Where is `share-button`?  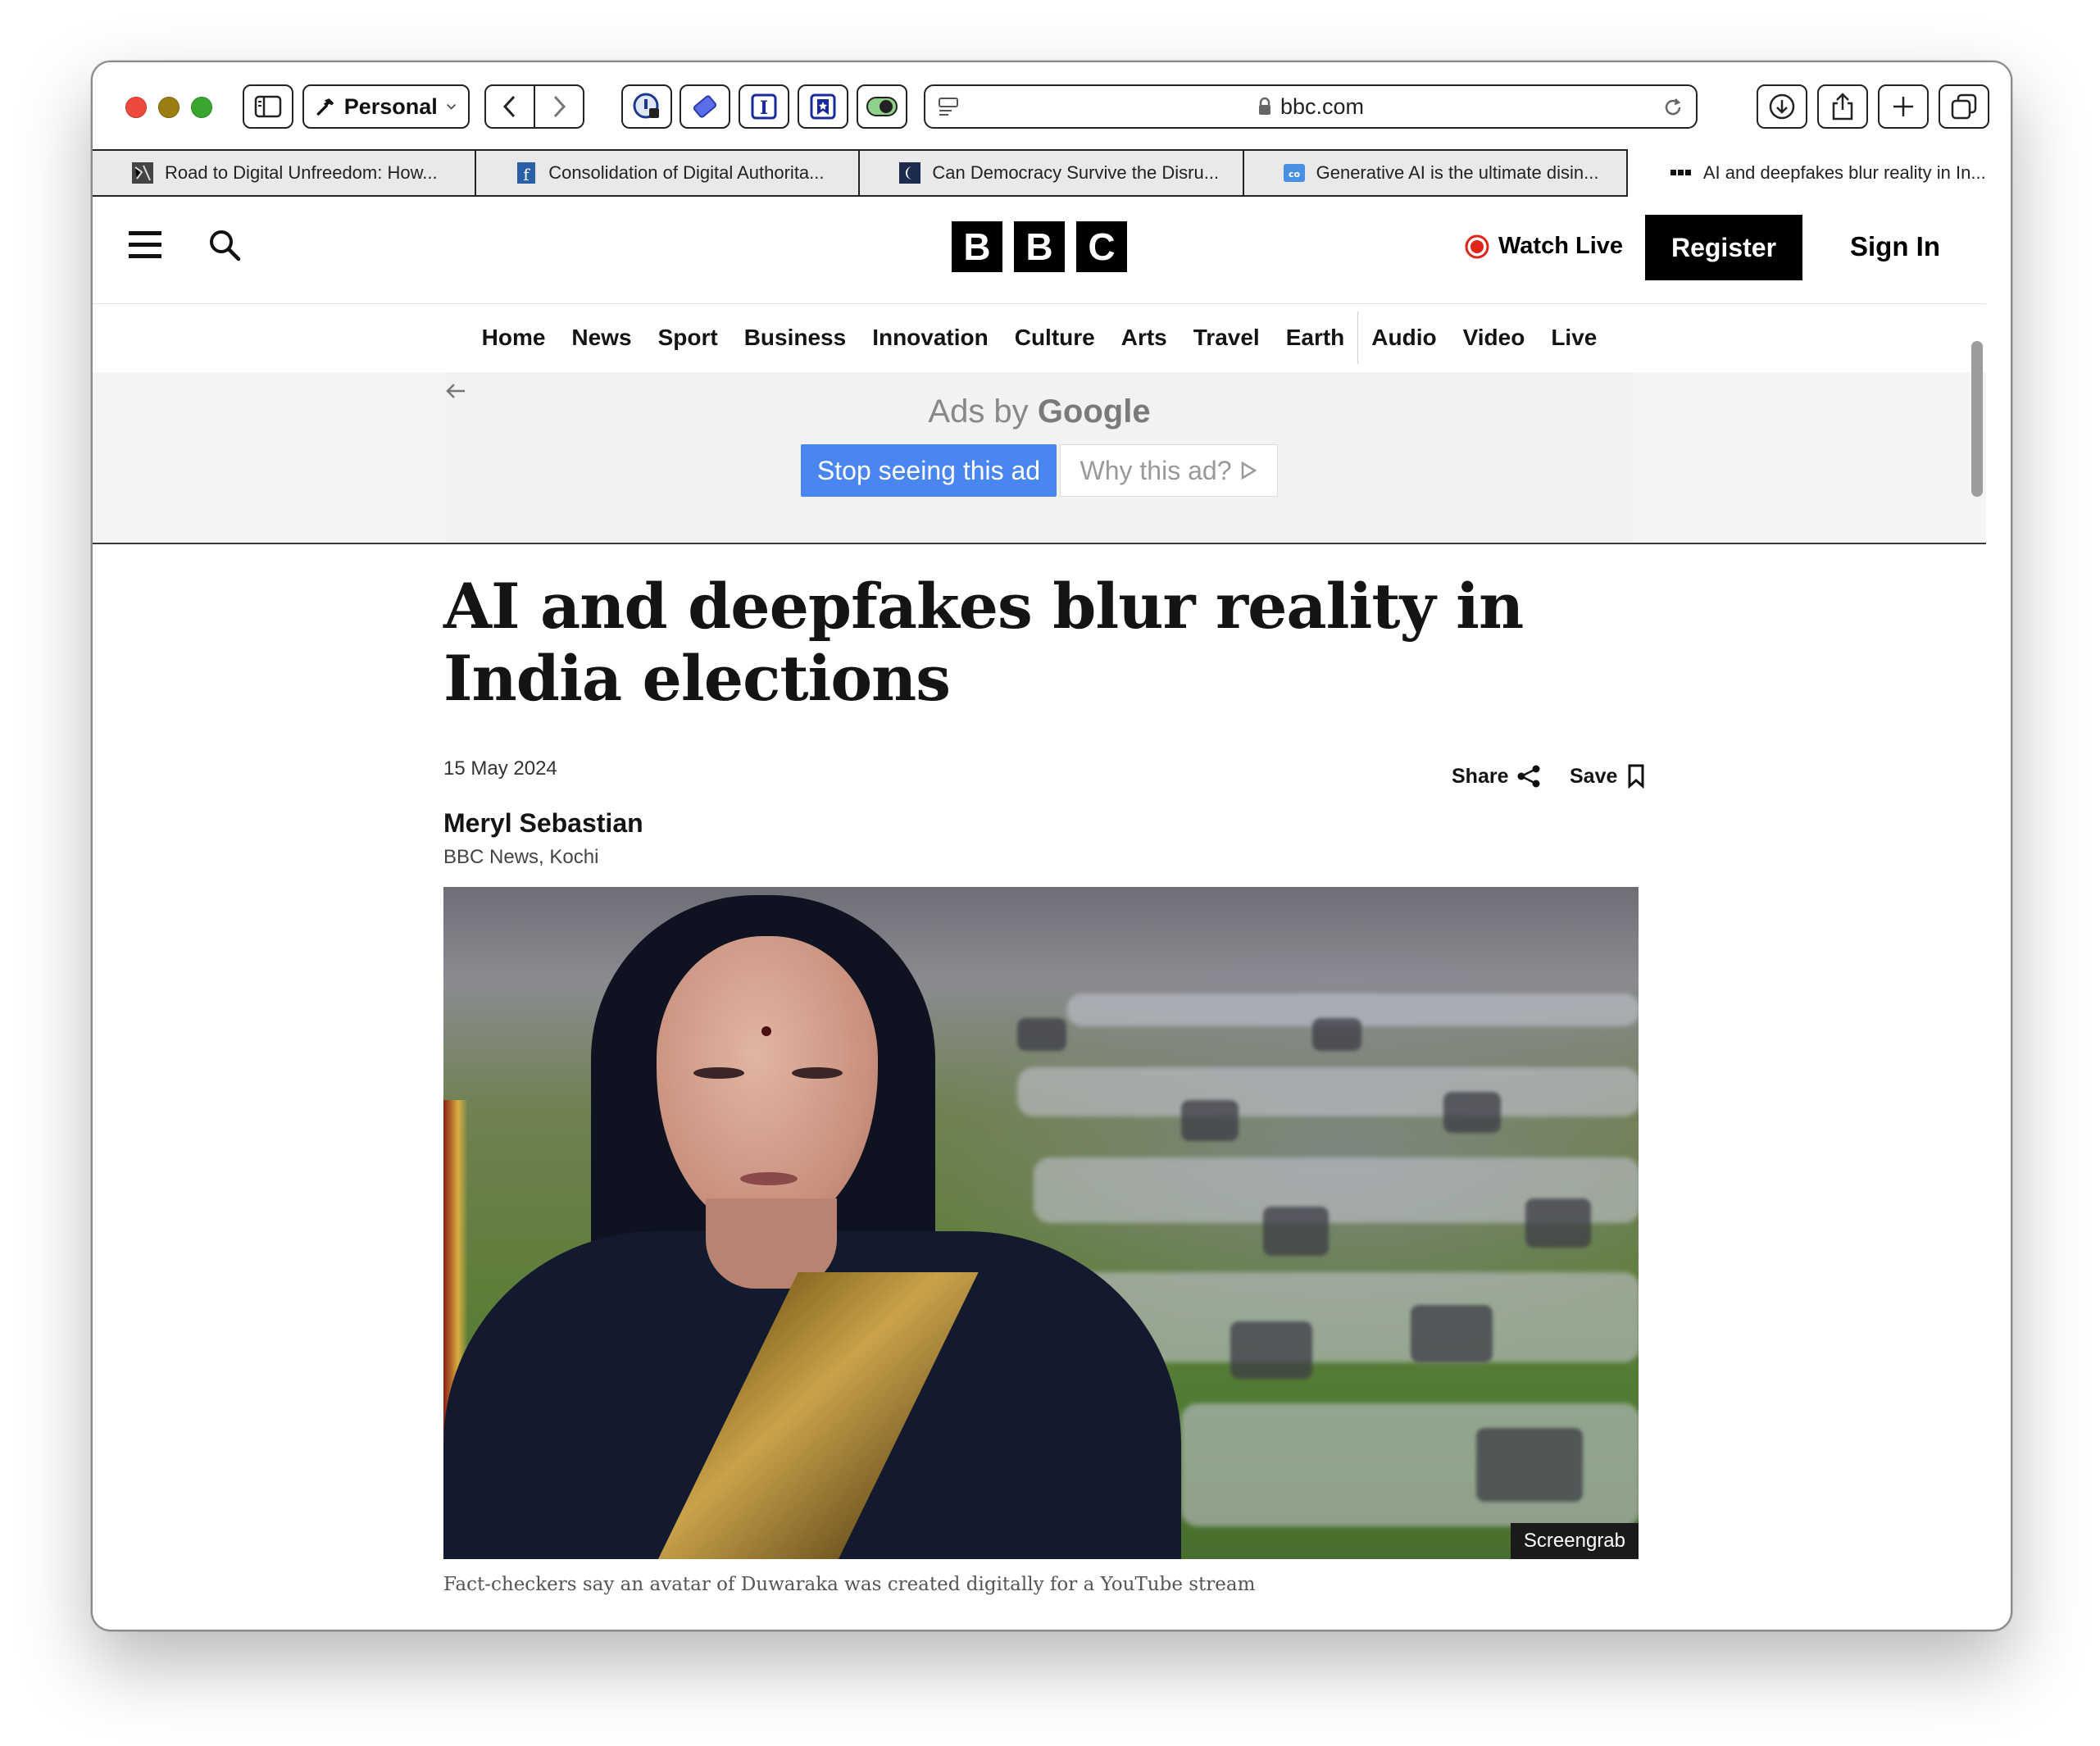 share-button is located at coordinates (1842, 106).